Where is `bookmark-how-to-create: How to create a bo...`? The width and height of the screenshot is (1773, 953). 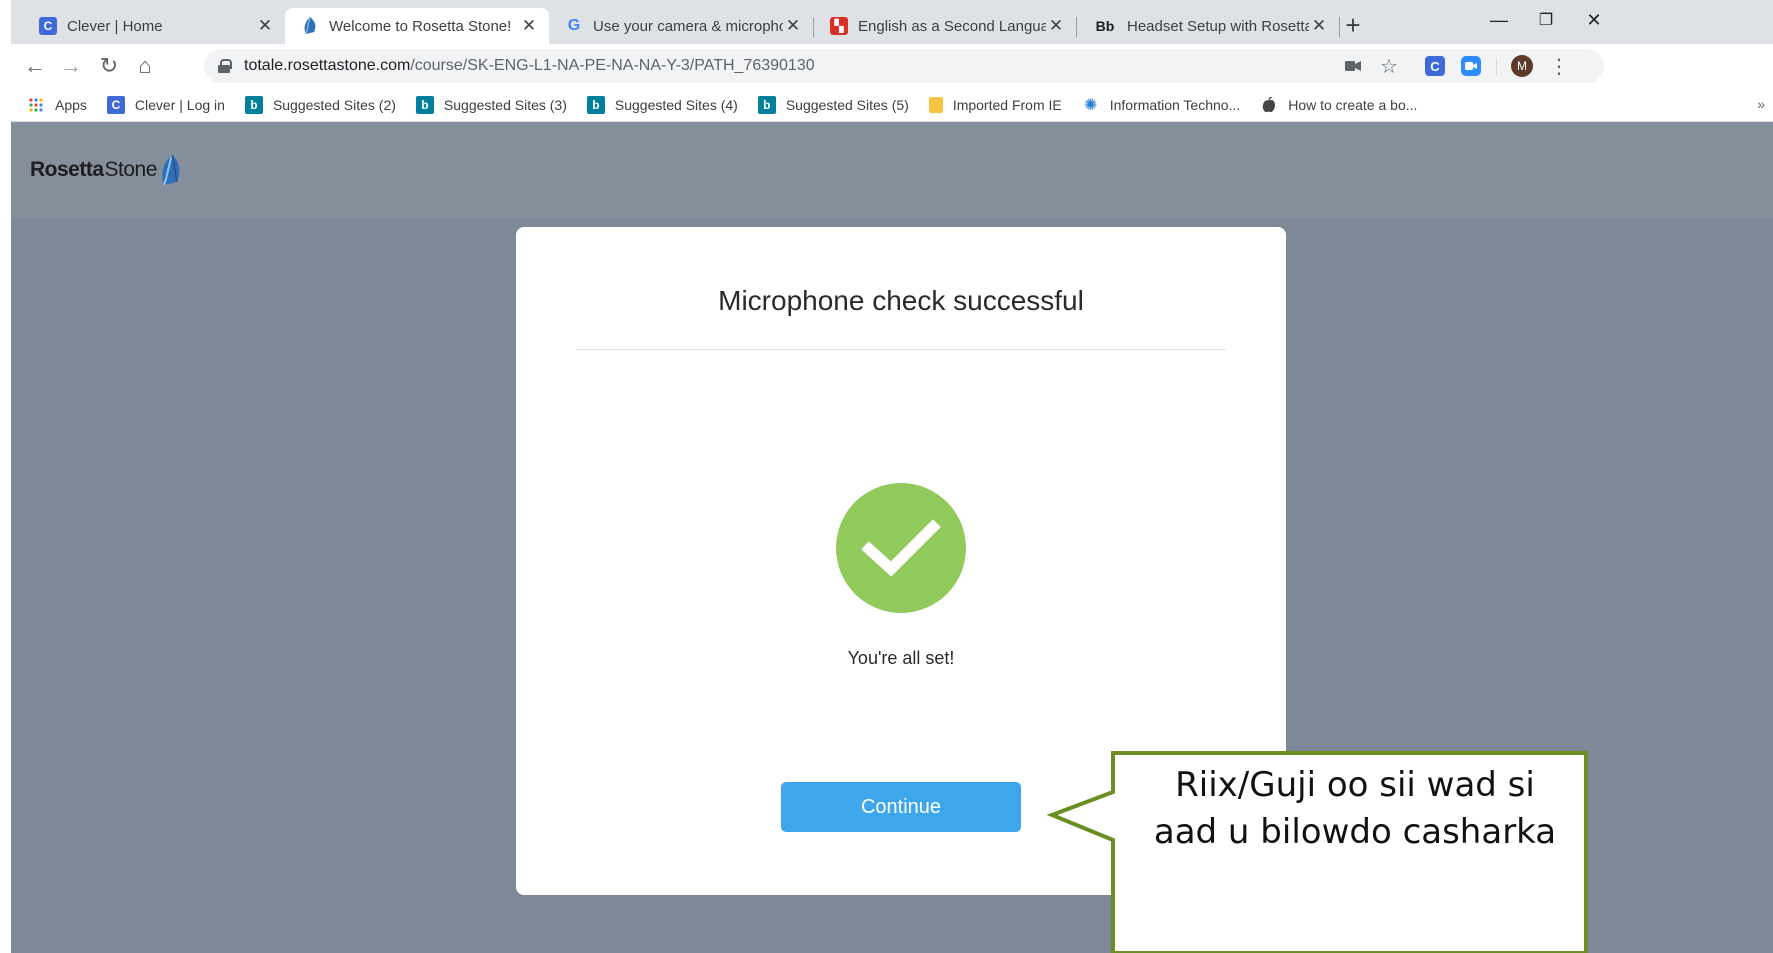
bookmark-how-to-create: How to create a bo... is located at coordinates (1338, 105).